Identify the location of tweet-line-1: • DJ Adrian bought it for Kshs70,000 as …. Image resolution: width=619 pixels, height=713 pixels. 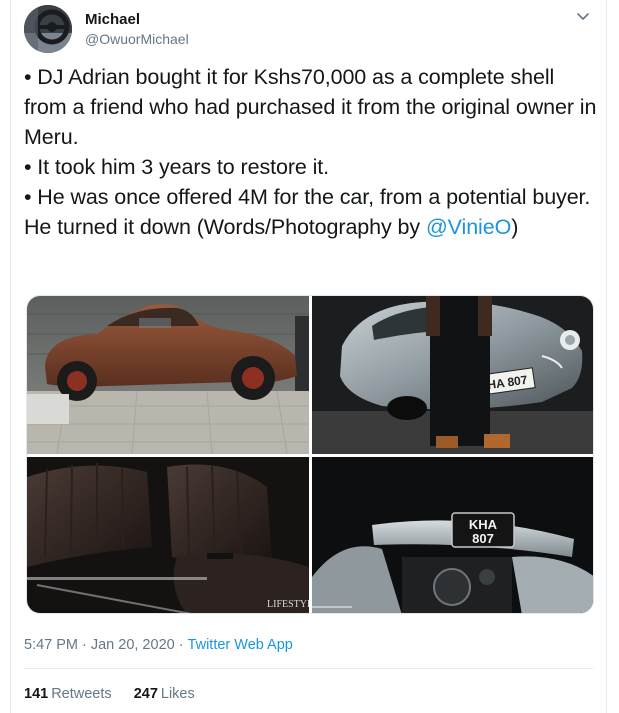
(310, 107).